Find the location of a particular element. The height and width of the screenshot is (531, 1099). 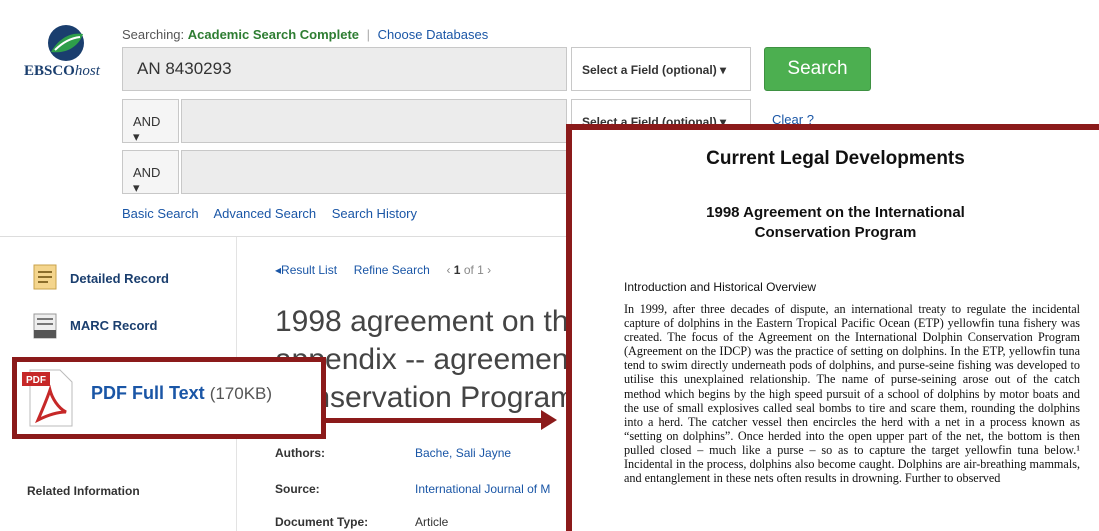

search-input: AN 8430293 is located at coordinates (344, 69).